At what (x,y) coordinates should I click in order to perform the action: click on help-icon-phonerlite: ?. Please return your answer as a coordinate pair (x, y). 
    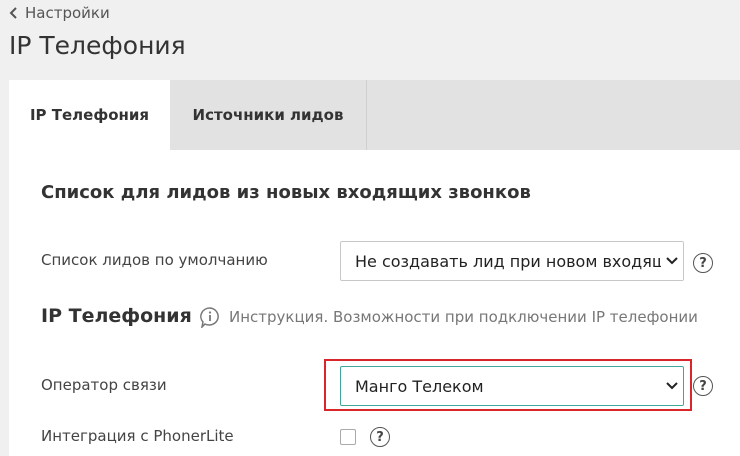
    Looking at the image, I should click on (380, 437).